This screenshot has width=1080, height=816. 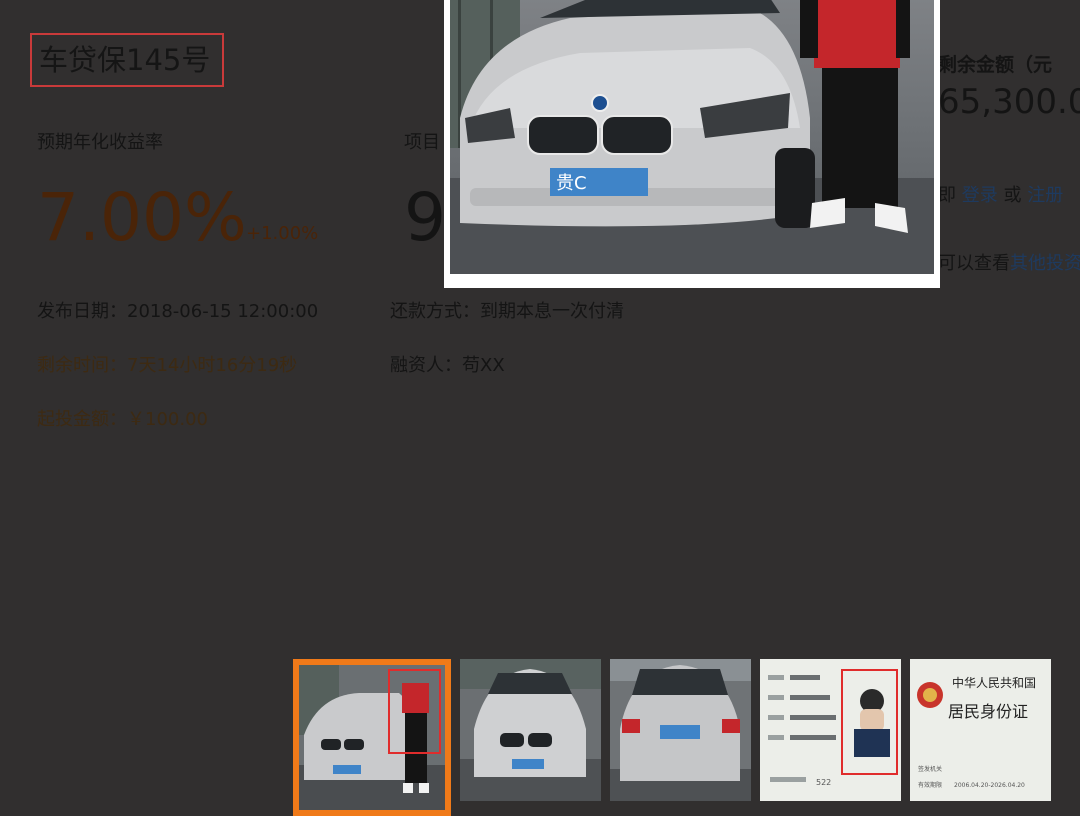 What do you see at coordinates (422, 142) in the screenshot?
I see `project-label: 项目` at bounding box center [422, 142].